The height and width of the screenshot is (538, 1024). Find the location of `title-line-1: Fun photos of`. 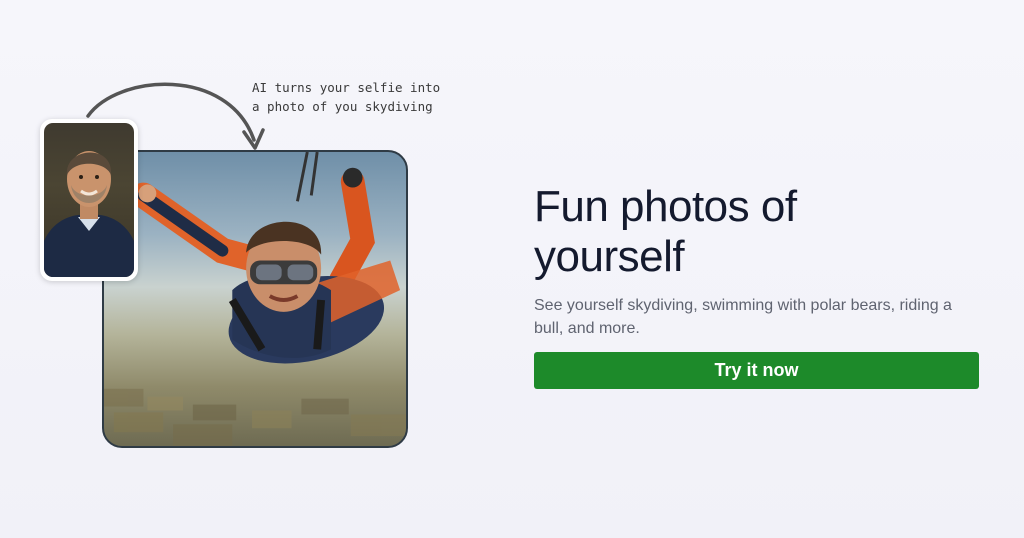

title-line-1: Fun photos of is located at coordinates (665, 206).